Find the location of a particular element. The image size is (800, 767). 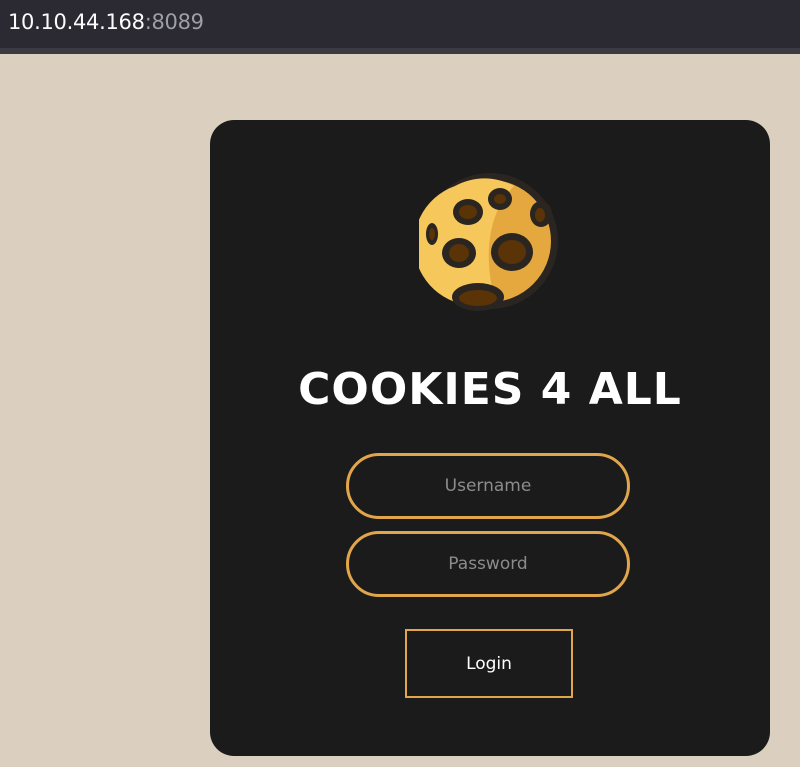

cookie-icon is located at coordinates (487, 241).